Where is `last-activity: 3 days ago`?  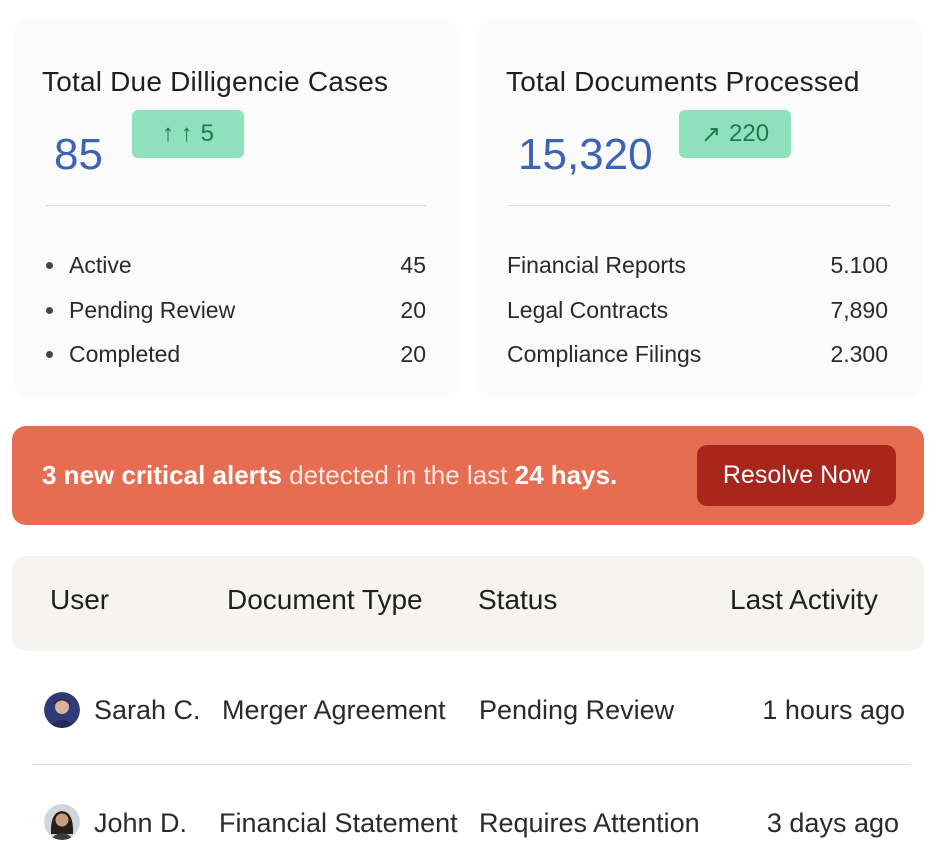
last-activity: 3 days ago is located at coordinates (832, 823).